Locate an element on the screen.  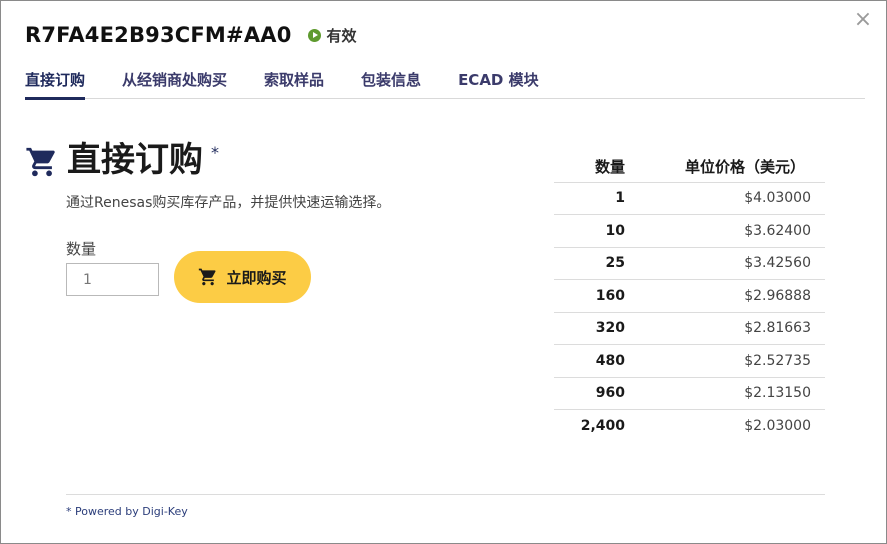
quantity-input is located at coordinates (112, 279).